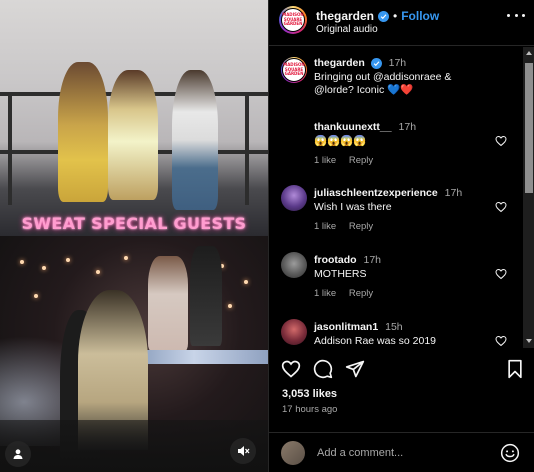 Image resolution: width=534 pixels, height=472 pixels. I want to click on comment-username: juliaschleentzexperience, so click(376, 193).